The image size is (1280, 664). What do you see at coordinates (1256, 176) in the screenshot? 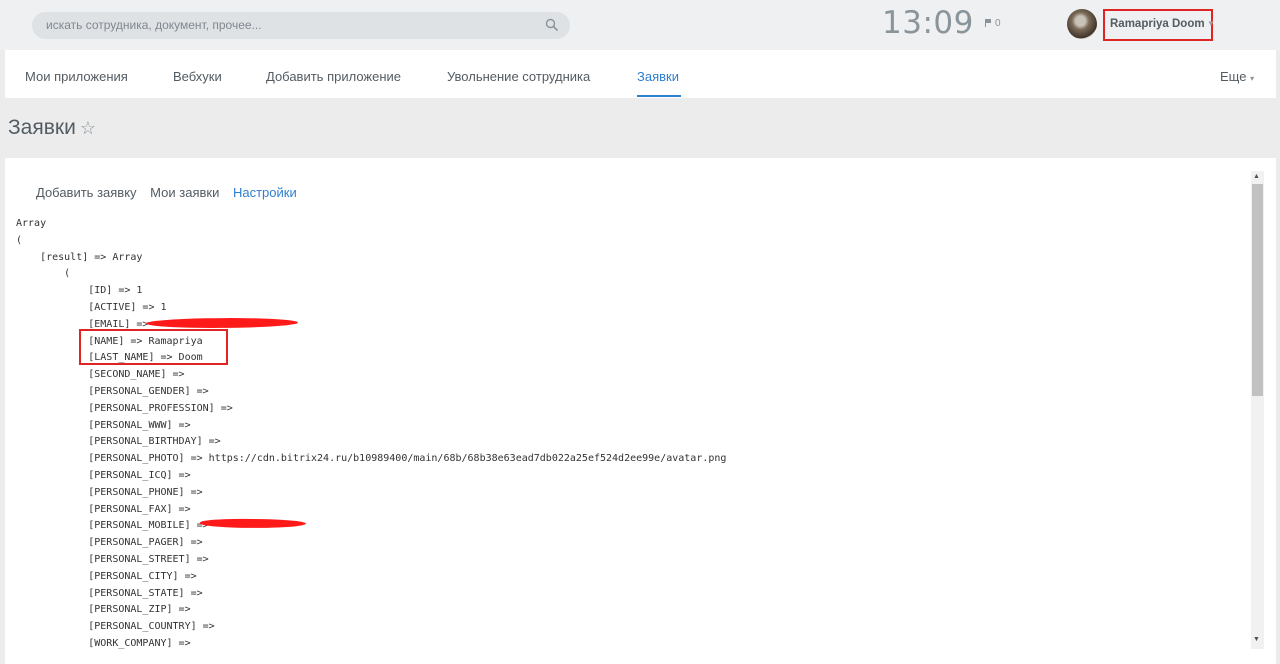
I see `scroll-up-icon: ▲` at bounding box center [1256, 176].